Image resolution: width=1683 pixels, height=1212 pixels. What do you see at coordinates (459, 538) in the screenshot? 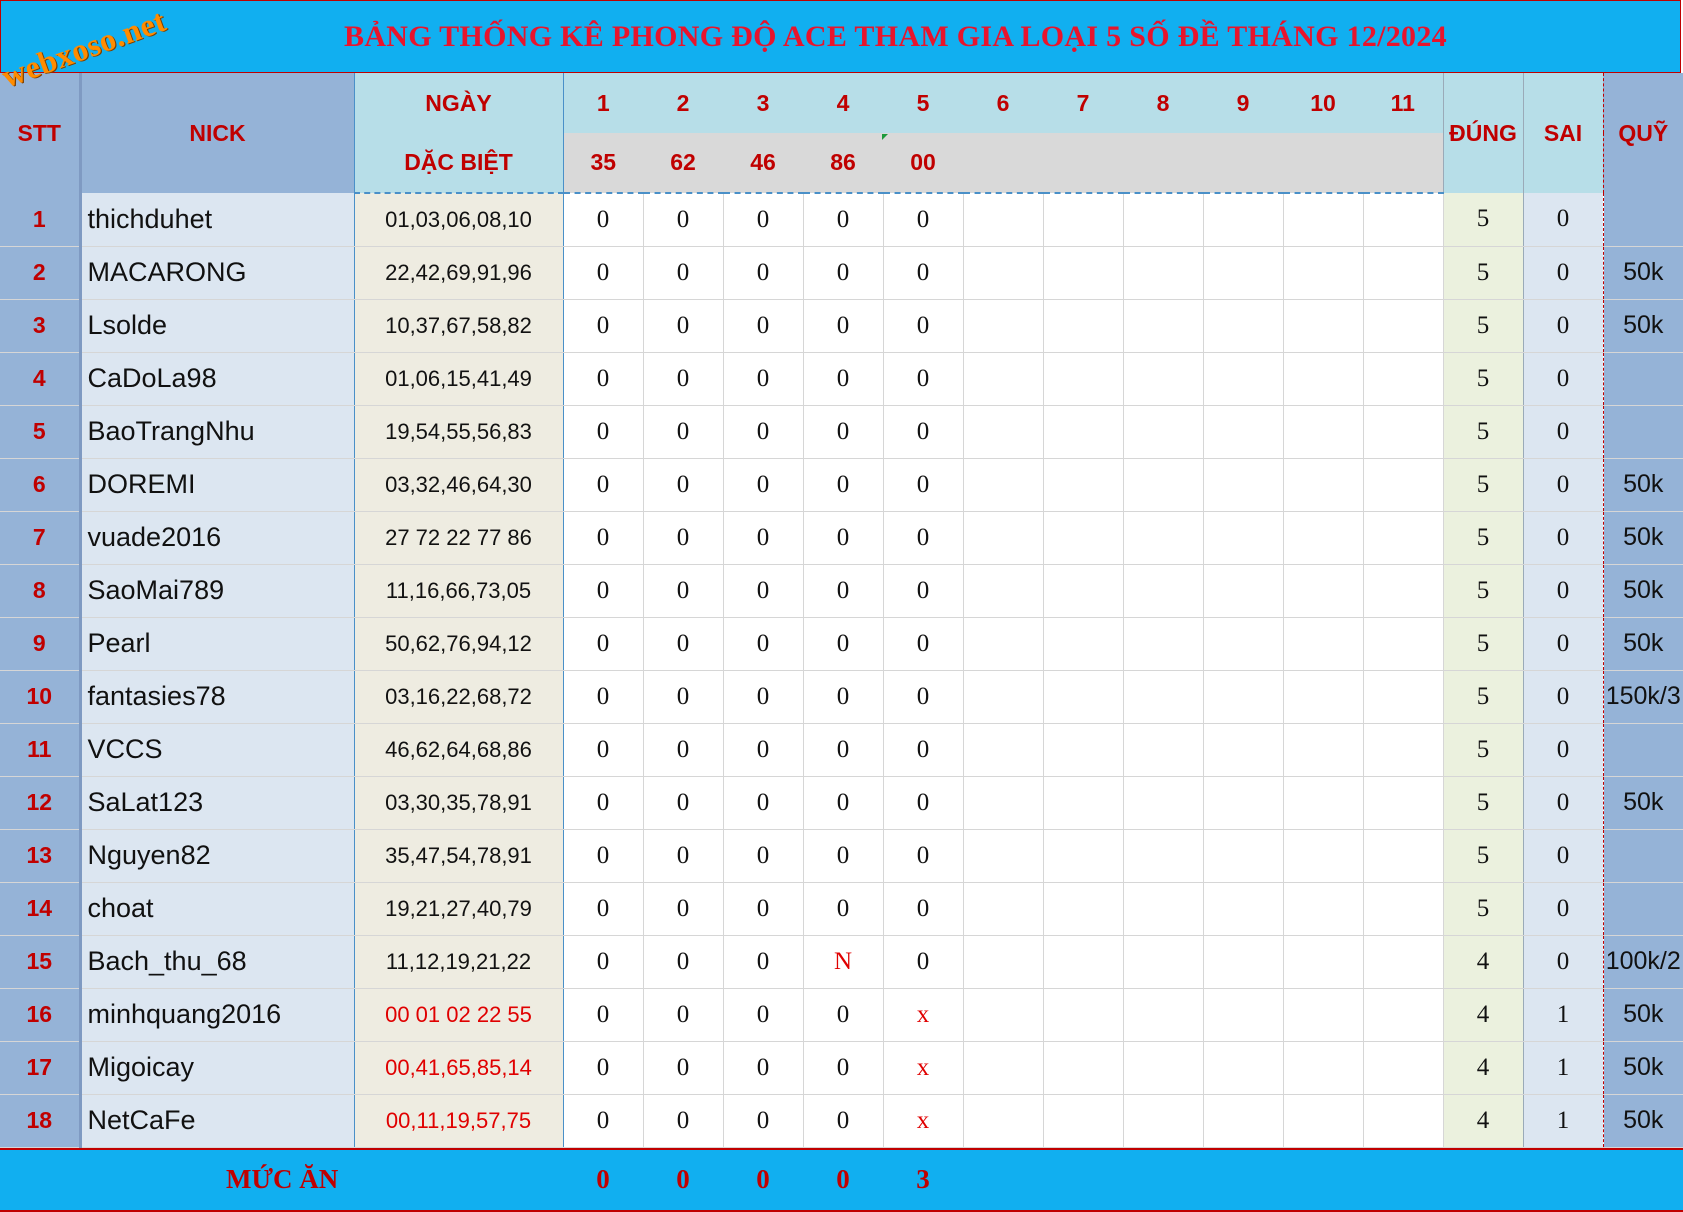
I see `row-numbers: 27 72 22 77 86` at bounding box center [459, 538].